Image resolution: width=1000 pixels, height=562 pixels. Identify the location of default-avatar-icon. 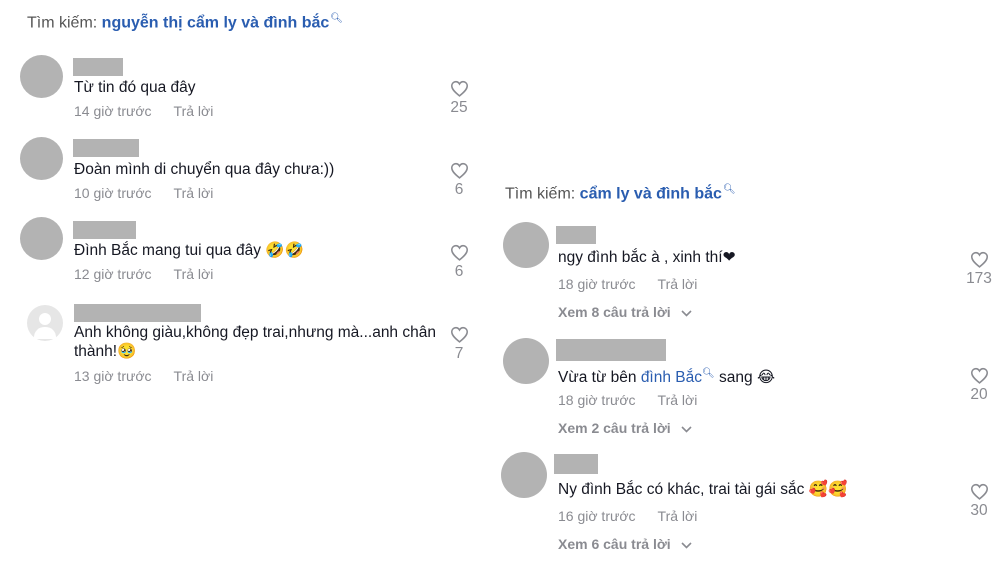
(45, 323).